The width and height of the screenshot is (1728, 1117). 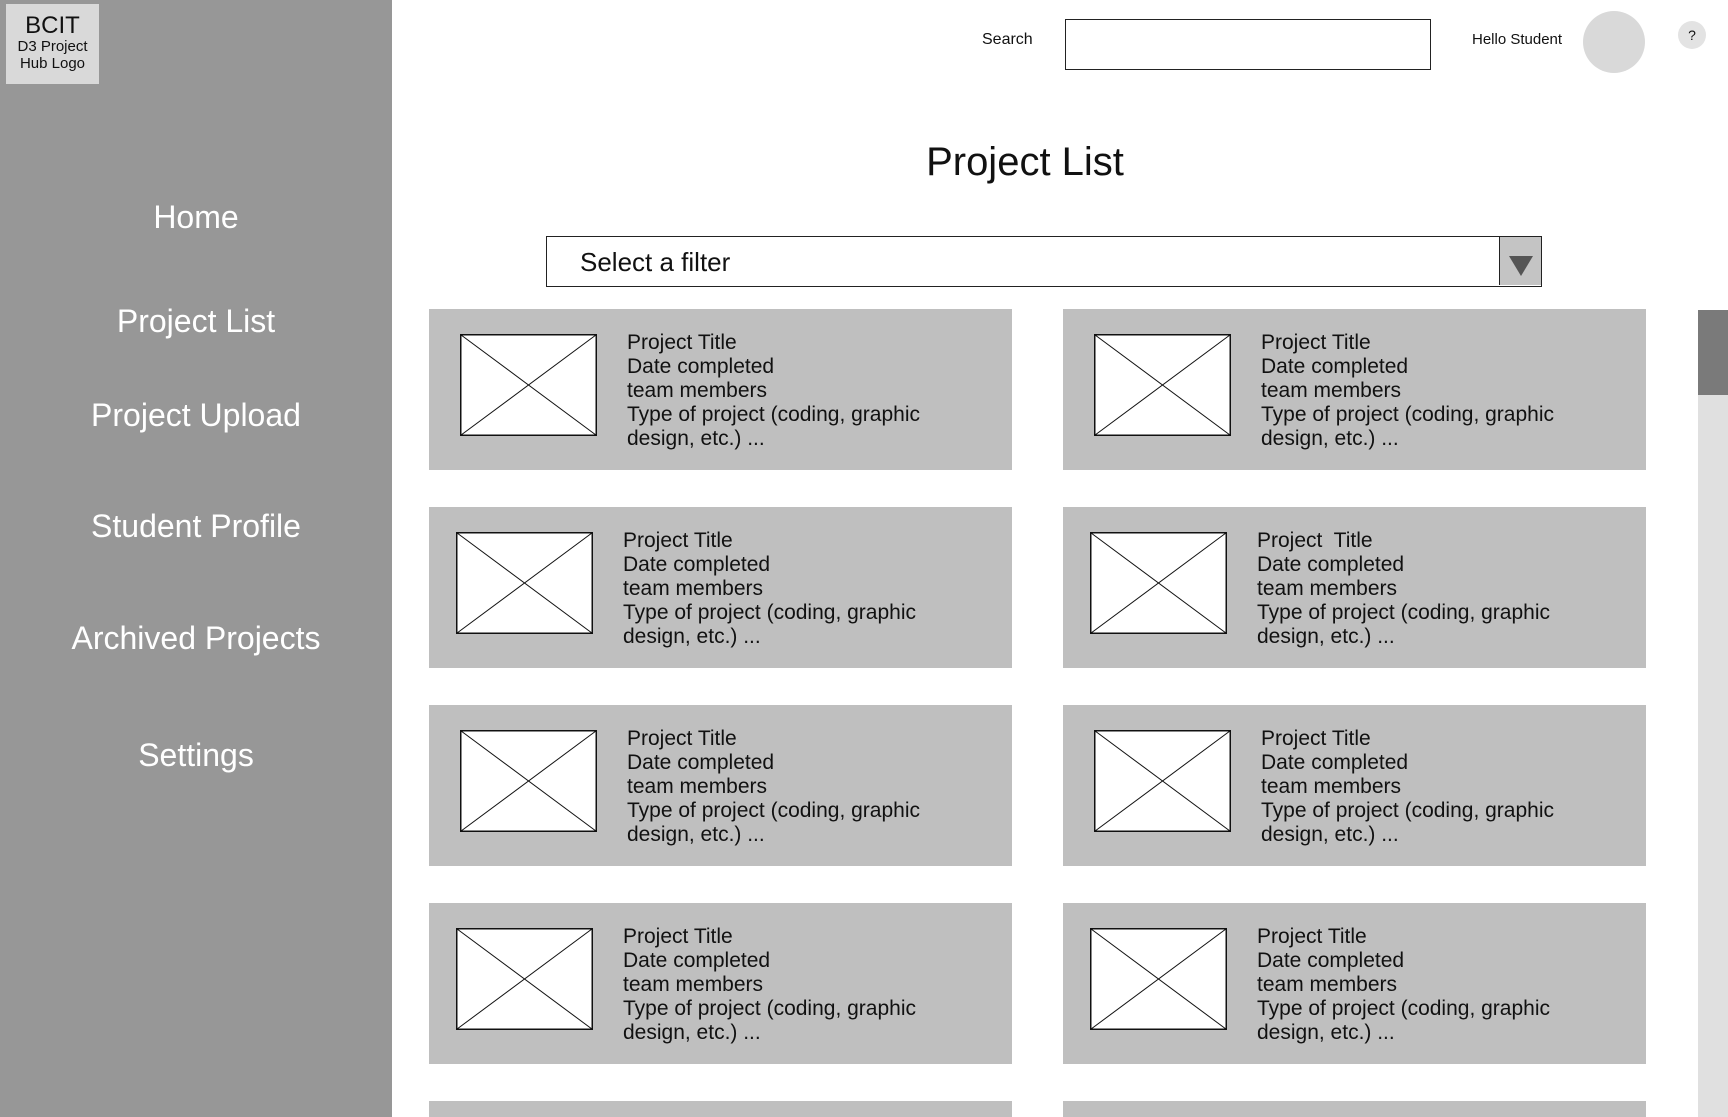 I want to click on scrollbar-thumb, so click(x=1713, y=352).